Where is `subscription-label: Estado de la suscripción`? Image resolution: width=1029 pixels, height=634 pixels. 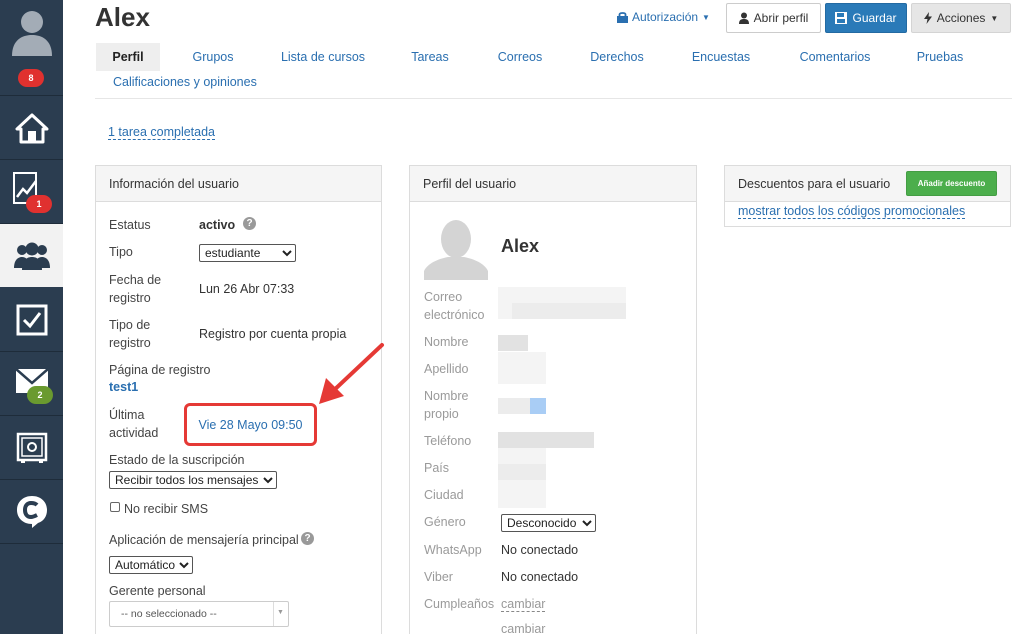
subscription-label: Estado de la suscripción is located at coordinates (177, 460).